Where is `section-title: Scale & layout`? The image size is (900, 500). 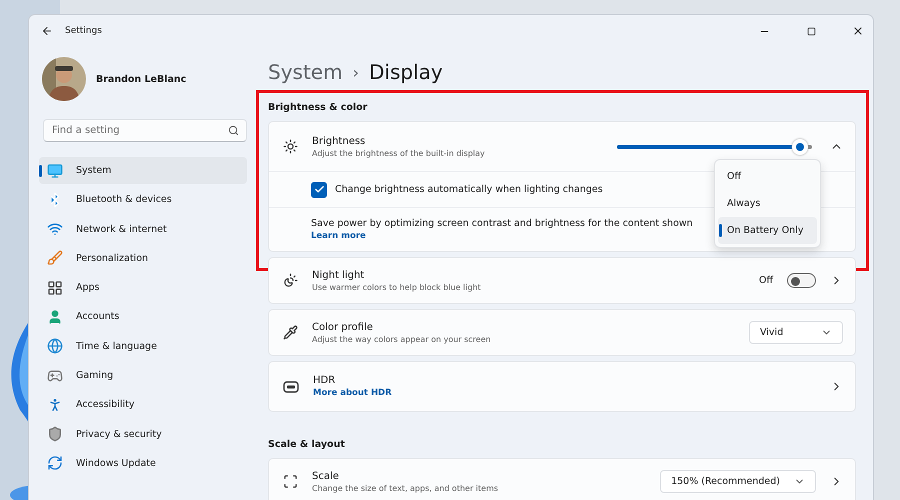
section-title: Scale & layout is located at coordinates (307, 444).